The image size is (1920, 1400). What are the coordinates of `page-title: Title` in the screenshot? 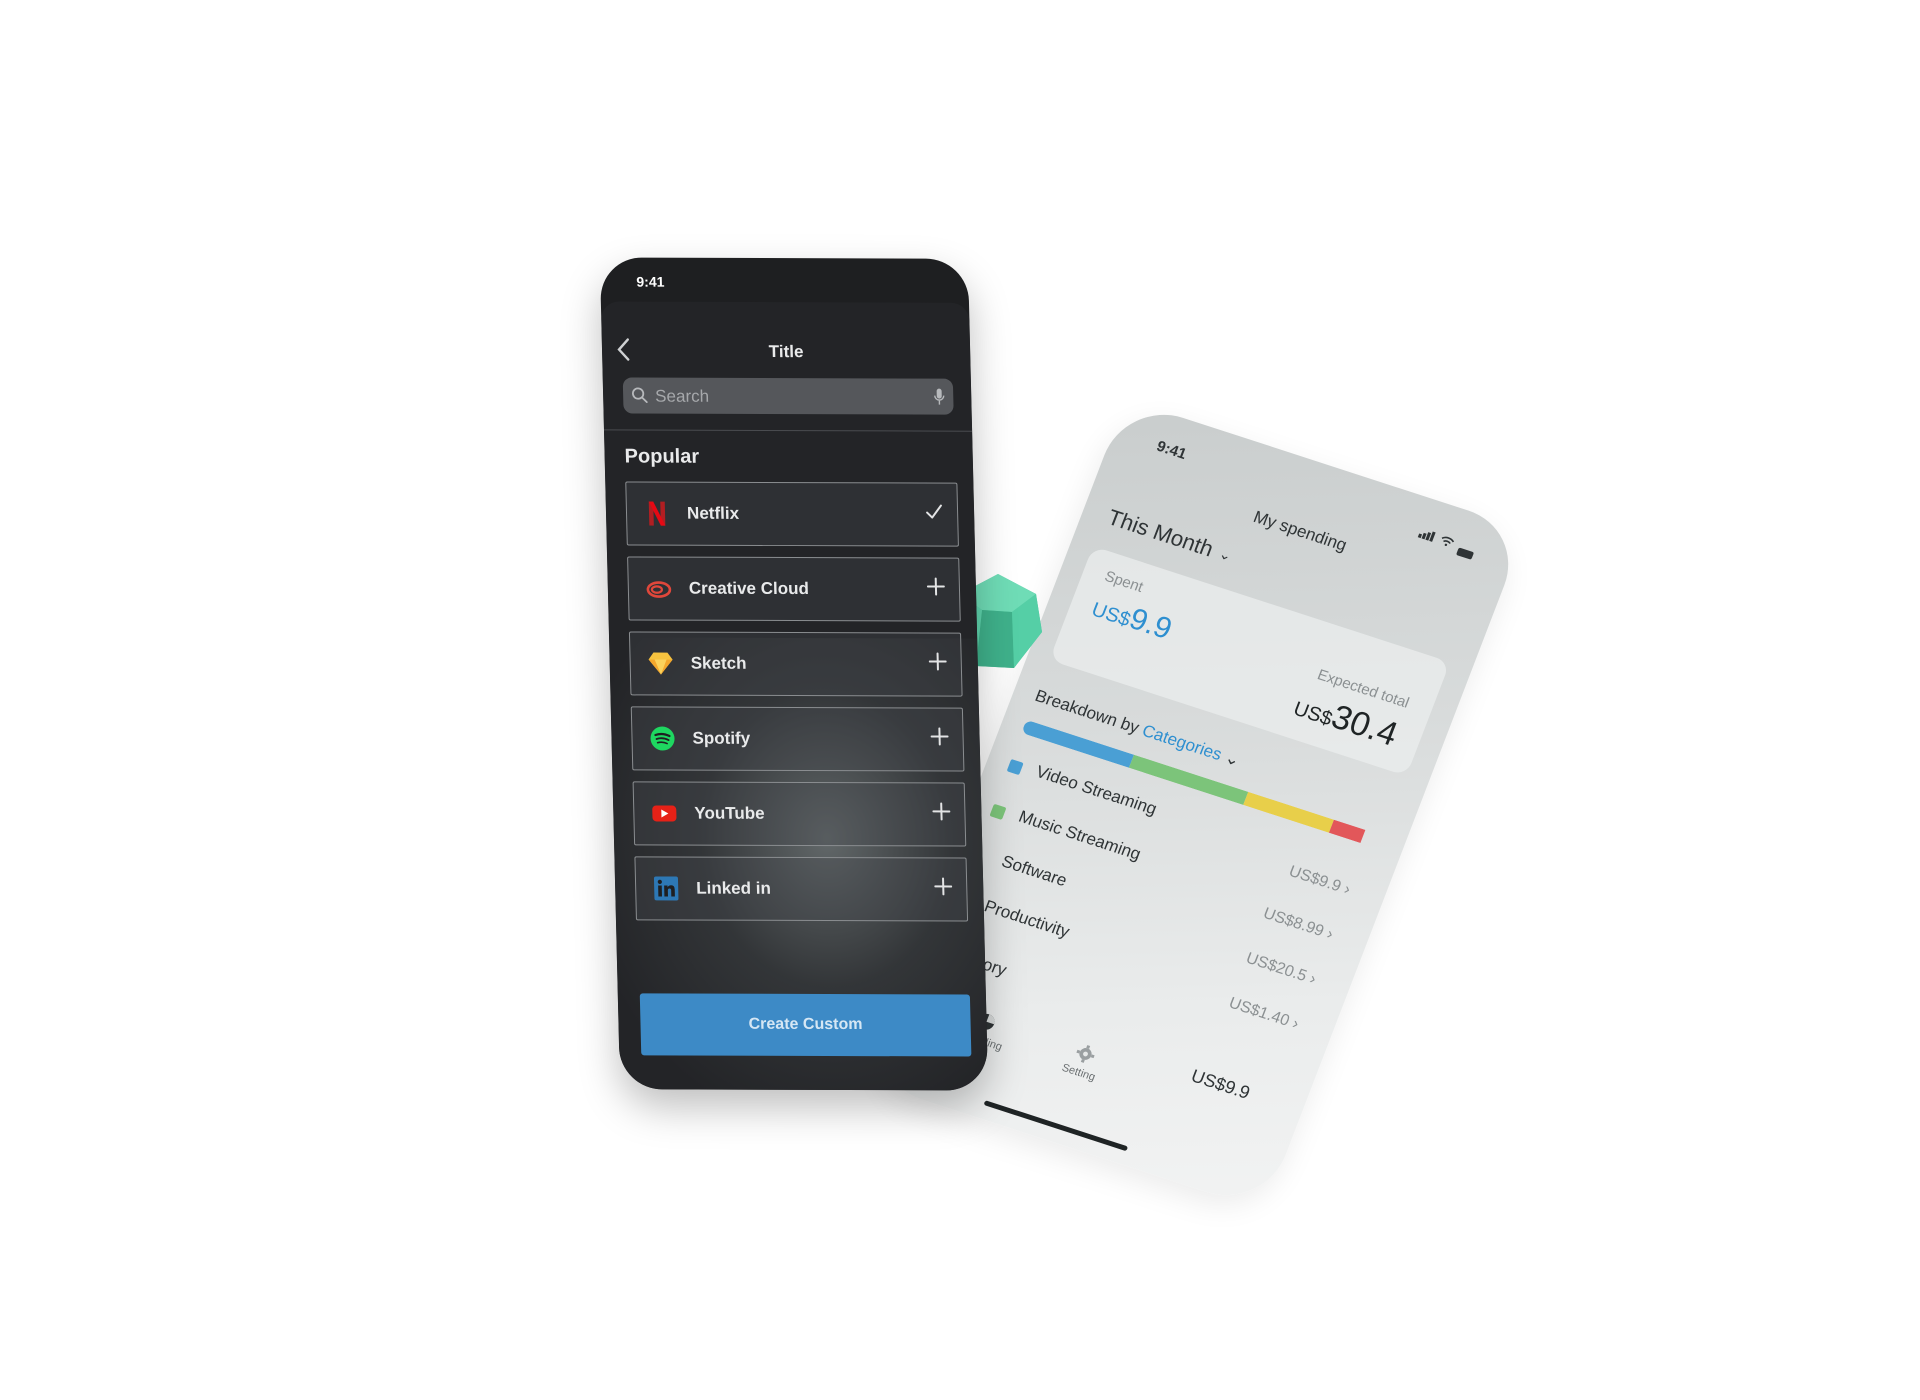 It's located at (786, 352).